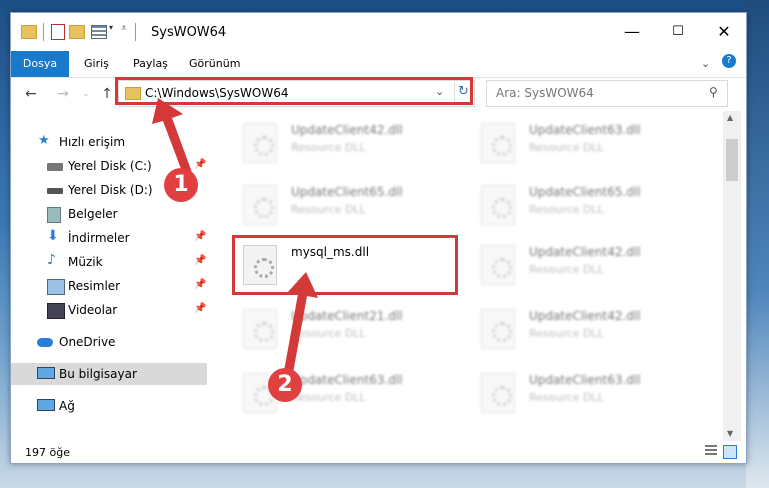 This screenshot has height=488, width=769. Describe the element at coordinates (235, 241) in the screenshot. I see `annotation-arrows` at that location.